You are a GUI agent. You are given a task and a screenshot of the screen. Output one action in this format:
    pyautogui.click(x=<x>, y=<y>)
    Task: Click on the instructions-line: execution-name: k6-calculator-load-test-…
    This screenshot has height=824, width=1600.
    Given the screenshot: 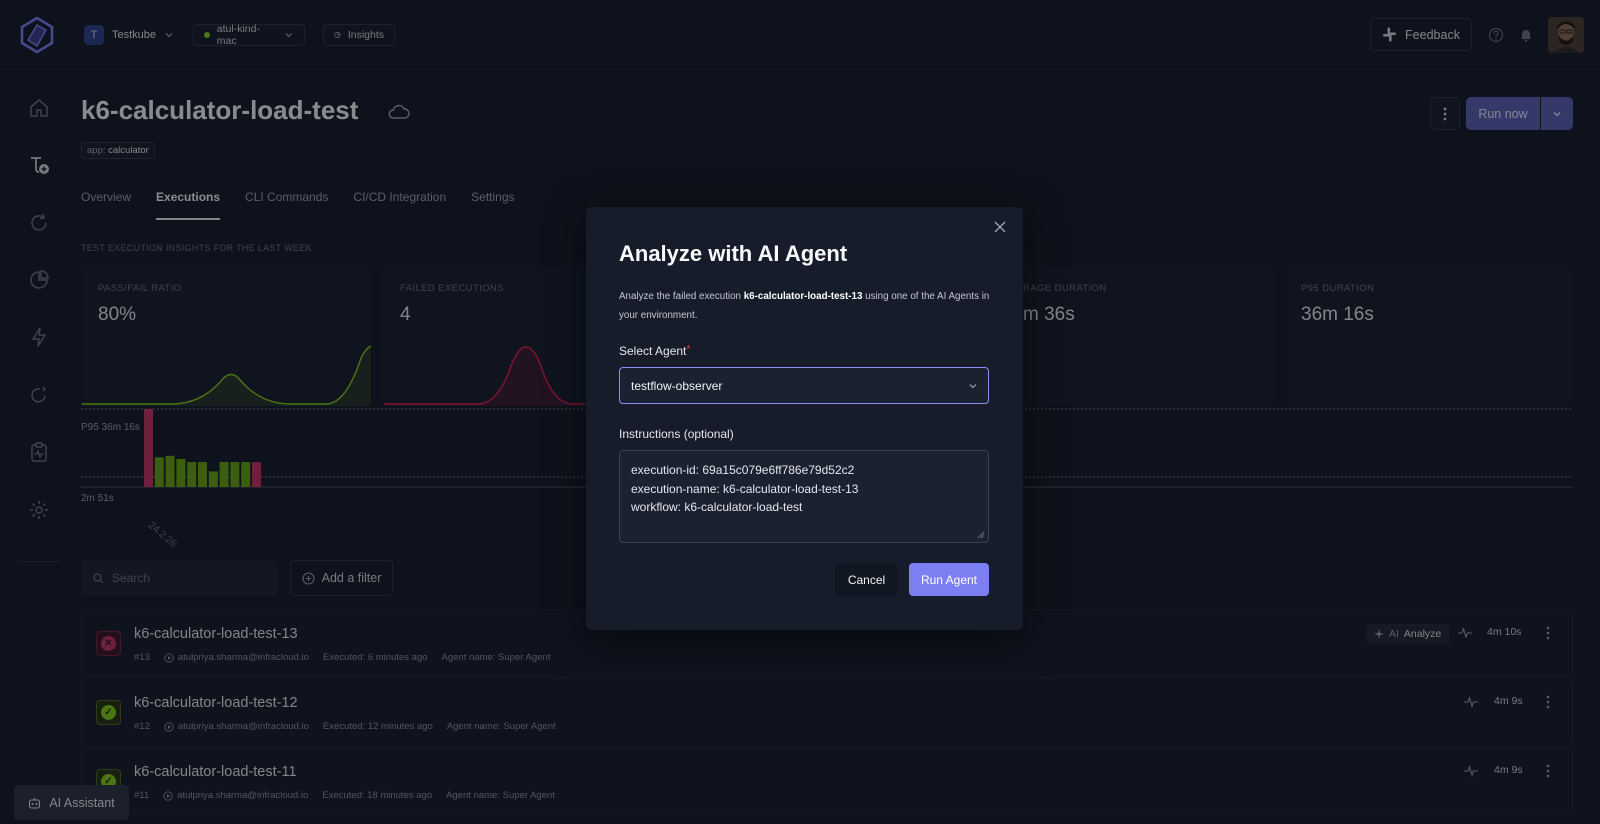 What is the action you would take?
    pyautogui.click(x=745, y=488)
    